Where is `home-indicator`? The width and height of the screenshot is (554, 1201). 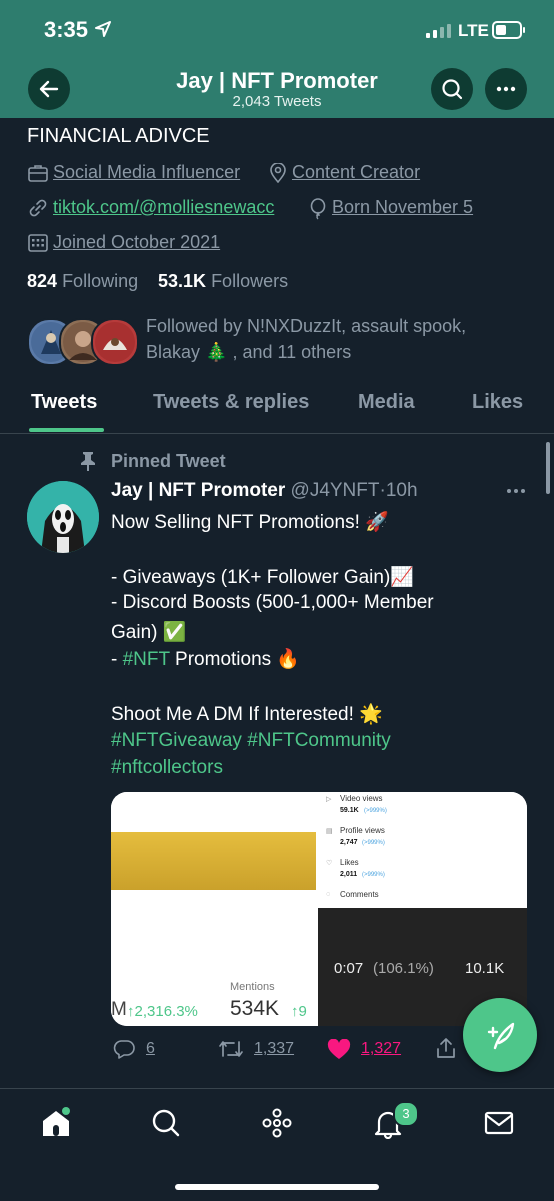 home-indicator is located at coordinates (277, 1187).